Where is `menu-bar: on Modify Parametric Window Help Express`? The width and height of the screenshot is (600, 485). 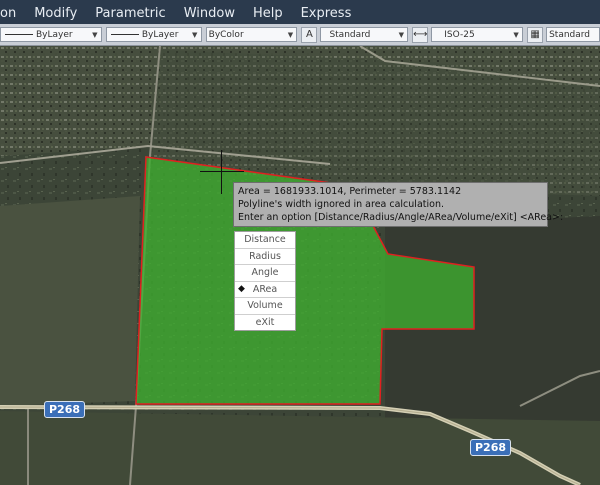
menu-bar: on Modify Parametric Window Help Express is located at coordinates (300, 12).